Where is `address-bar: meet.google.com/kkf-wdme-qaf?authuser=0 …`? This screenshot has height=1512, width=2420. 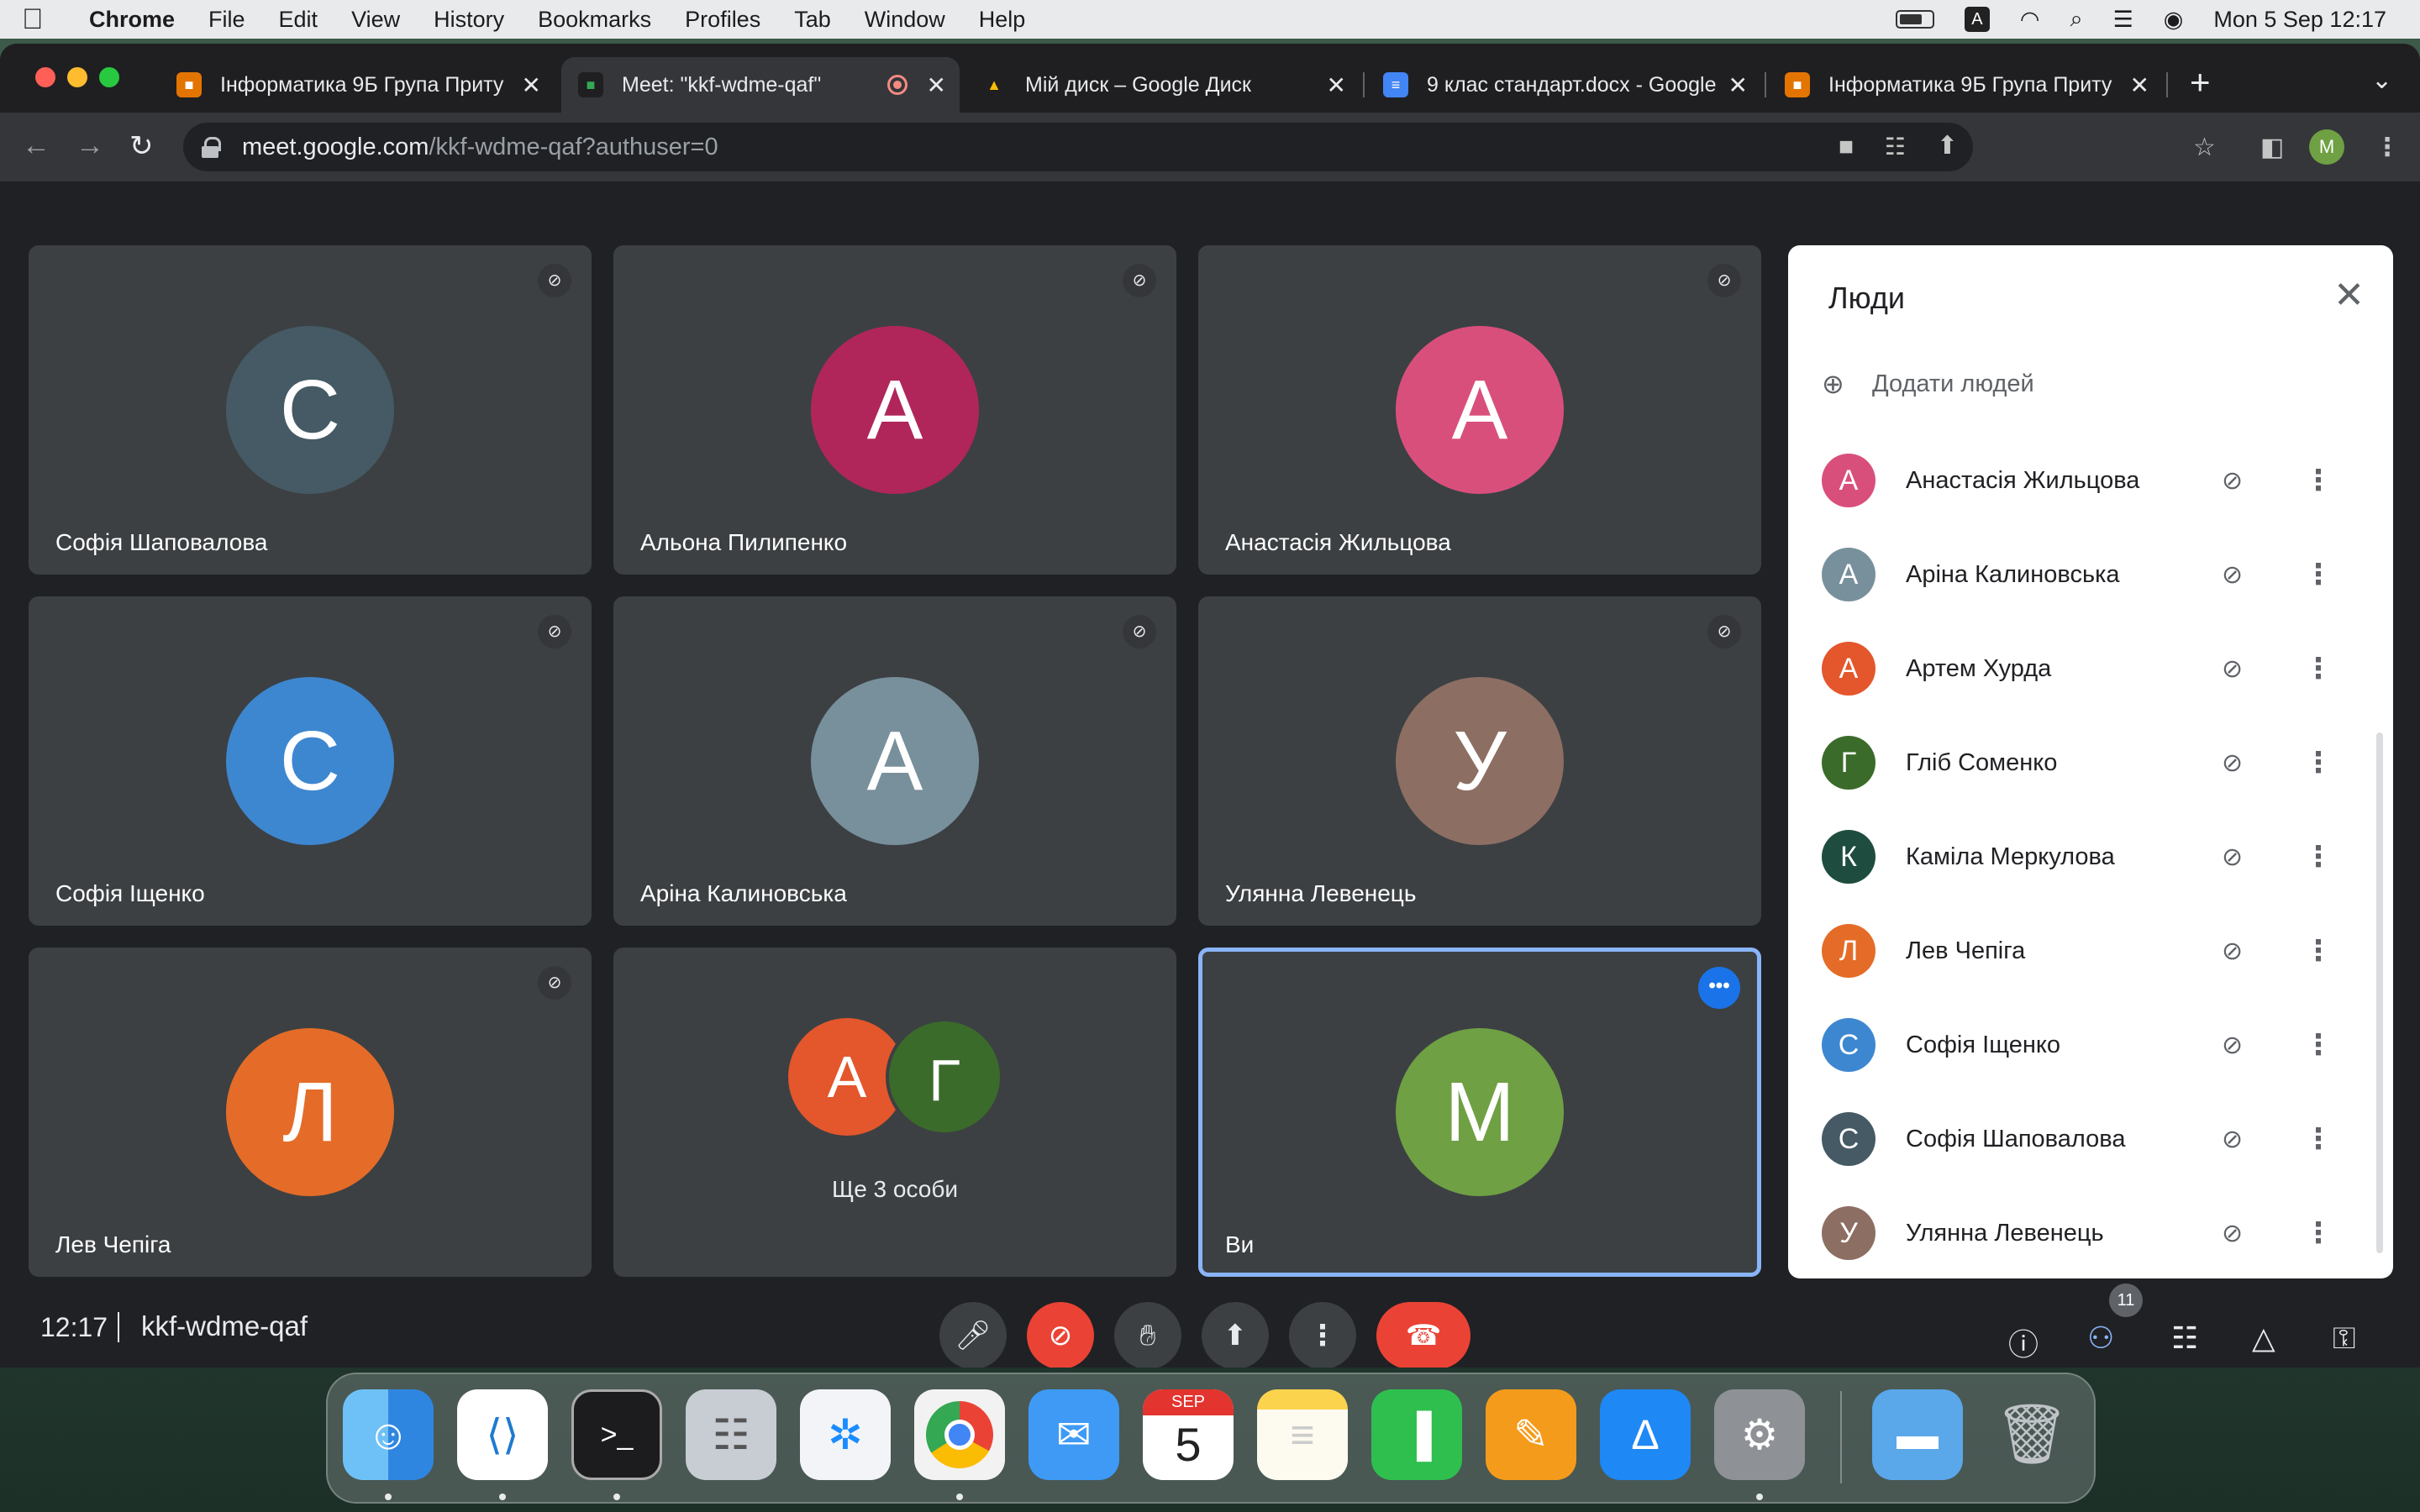
address-bar: meet.google.com/kkf-wdme-qaf?authuser=0 … is located at coordinates (1078, 147).